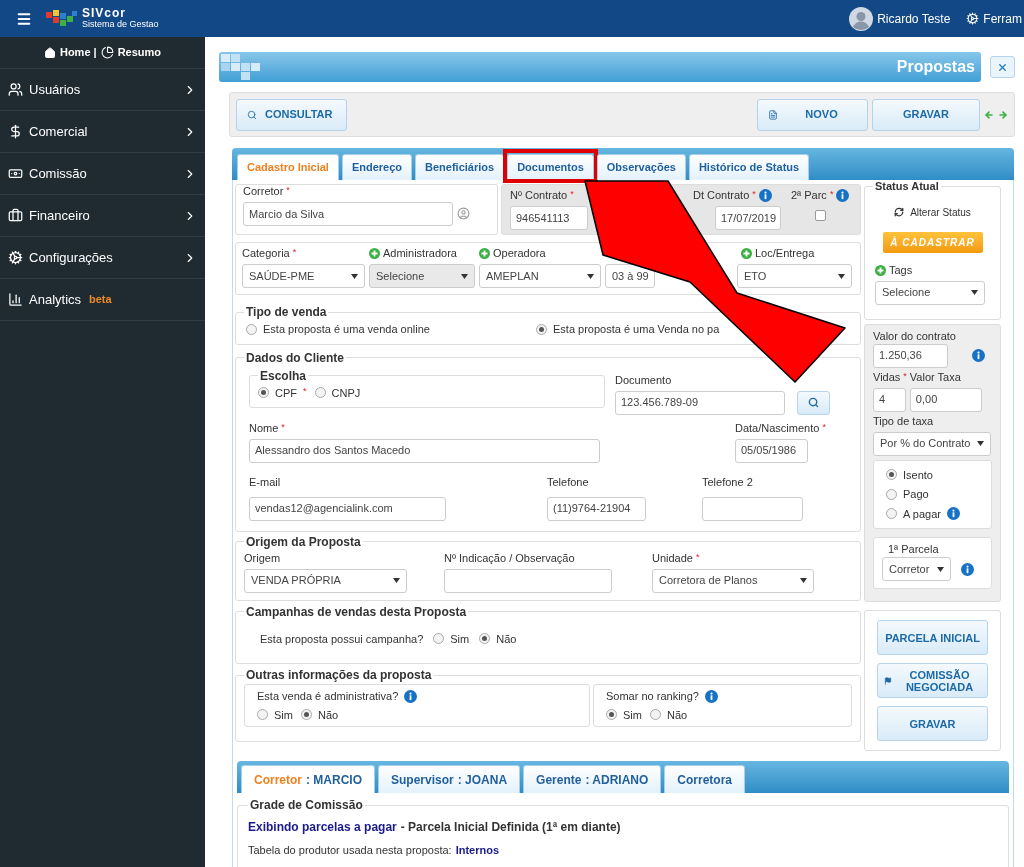 This screenshot has height=867, width=1024. Describe the element at coordinates (592, 779) in the screenshot. I see `tab: Gerente : ADRIANO` at that location.